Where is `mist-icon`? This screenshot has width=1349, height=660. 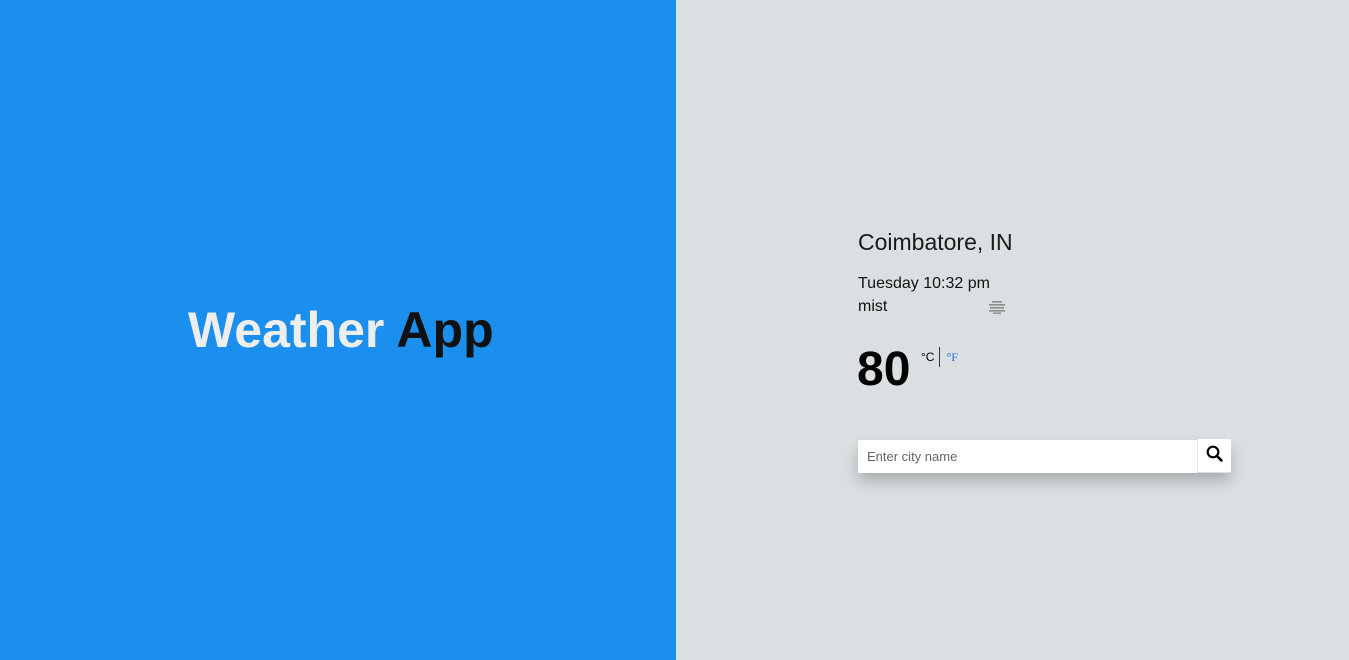
mist-icon is located at coordinates (997, 307).